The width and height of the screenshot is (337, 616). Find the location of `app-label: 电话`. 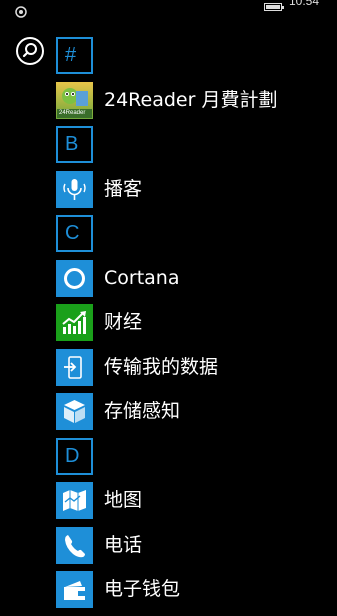

app-label: 电话 is located at coordinates (123, 544).